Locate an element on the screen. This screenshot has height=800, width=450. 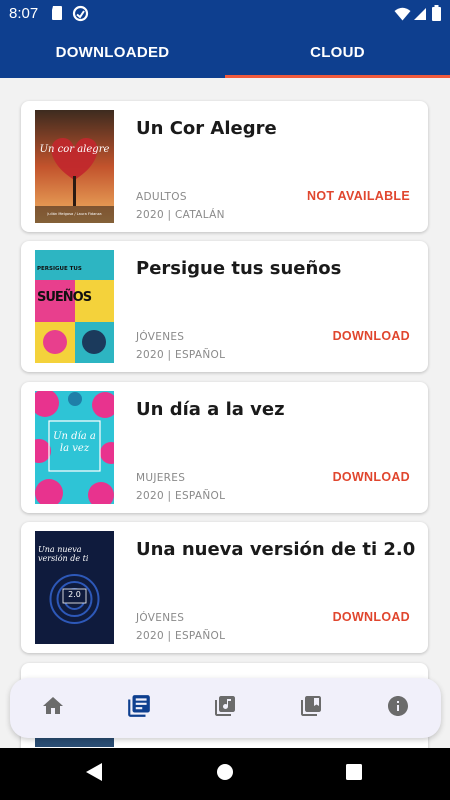
nav-info is located at coordinates (398, 708).